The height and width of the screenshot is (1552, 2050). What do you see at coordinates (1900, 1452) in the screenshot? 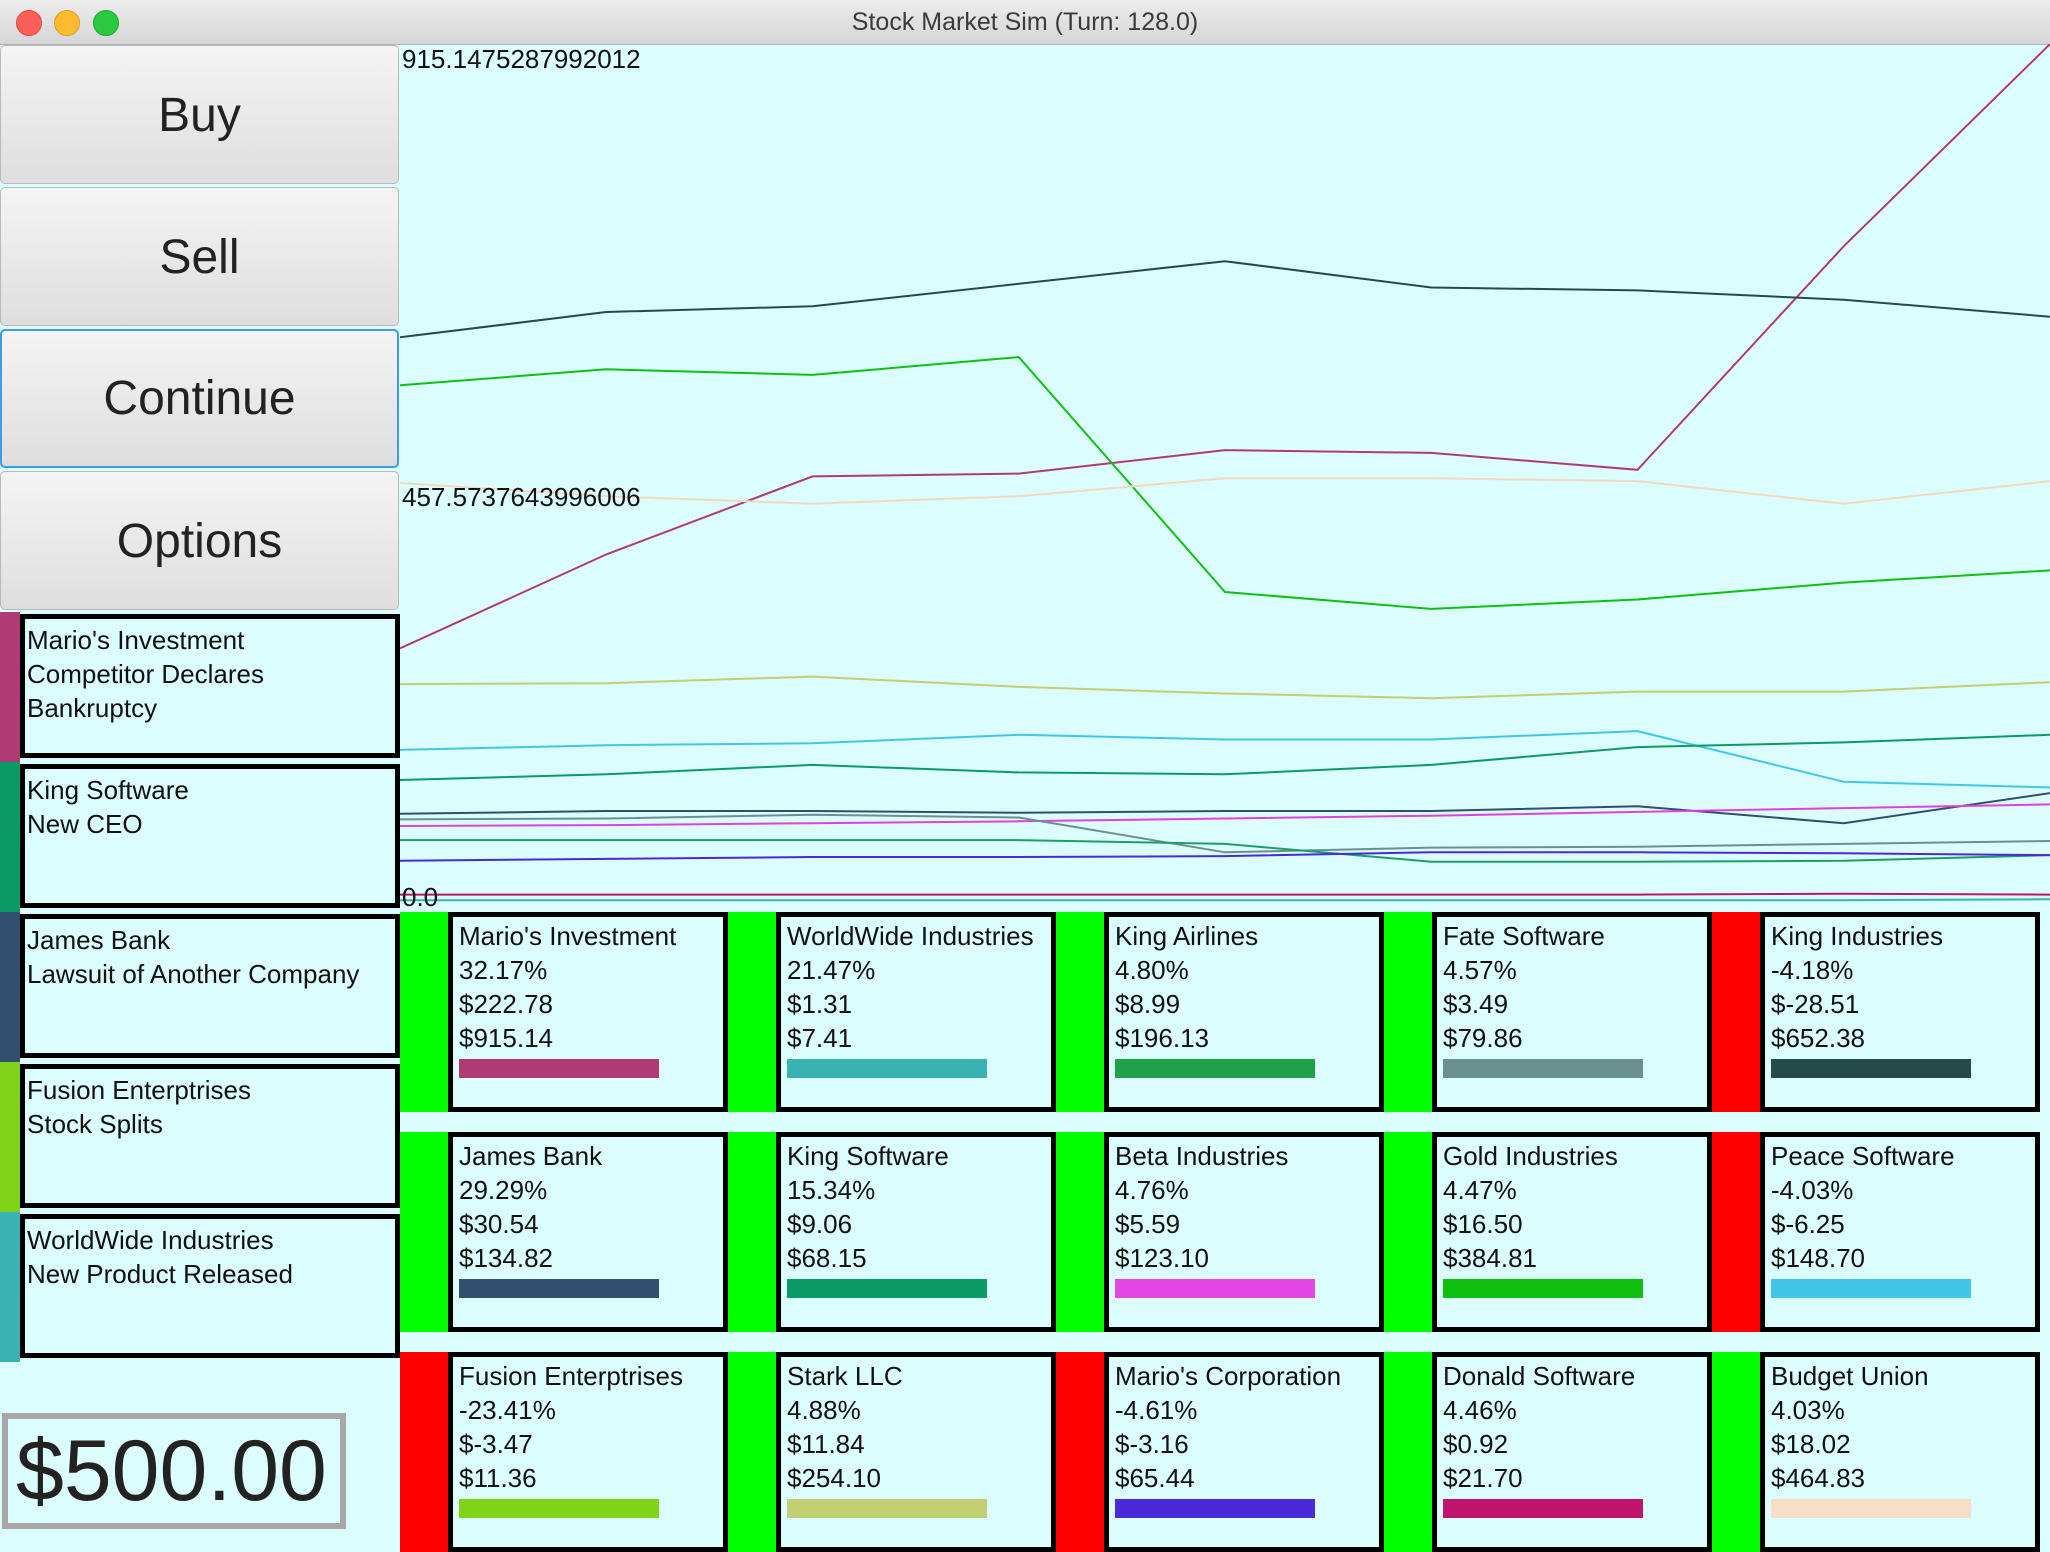
I see `stock-info: Budget Union 4.03% $18.02 $464.83` at bounding box center [1900, 1452].